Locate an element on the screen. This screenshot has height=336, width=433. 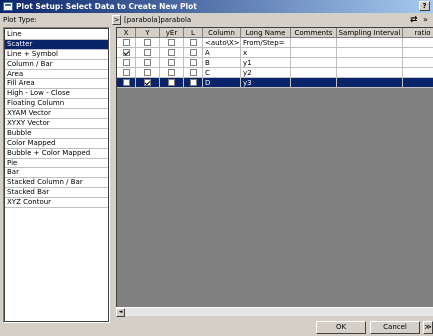
plot-type-item: Bar is located at coordinates (56, 173).